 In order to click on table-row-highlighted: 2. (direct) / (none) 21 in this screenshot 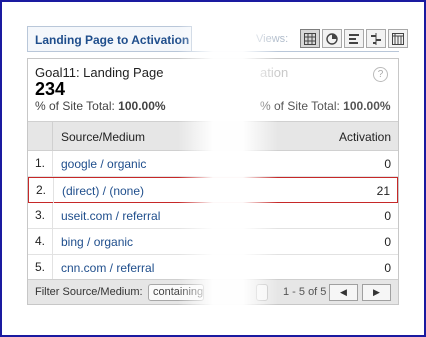, I will do `click(213, 190)`.